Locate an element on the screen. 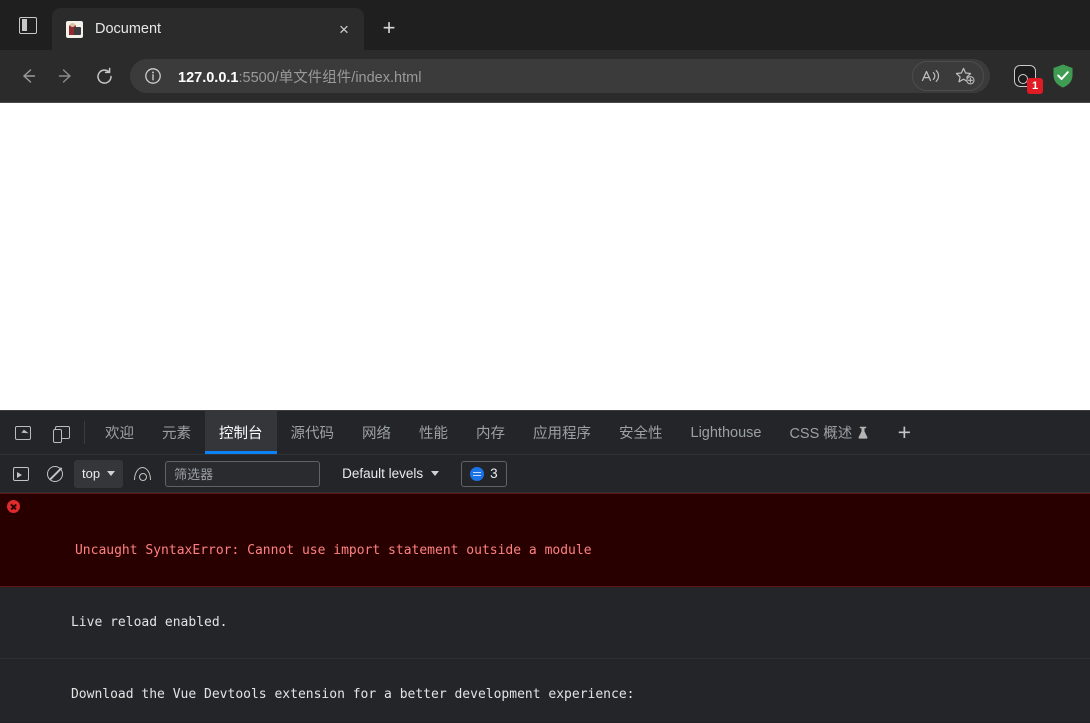 The width and height of the screenshot is (1090, 723). split-view-icon is located at coordinates (28, 25).